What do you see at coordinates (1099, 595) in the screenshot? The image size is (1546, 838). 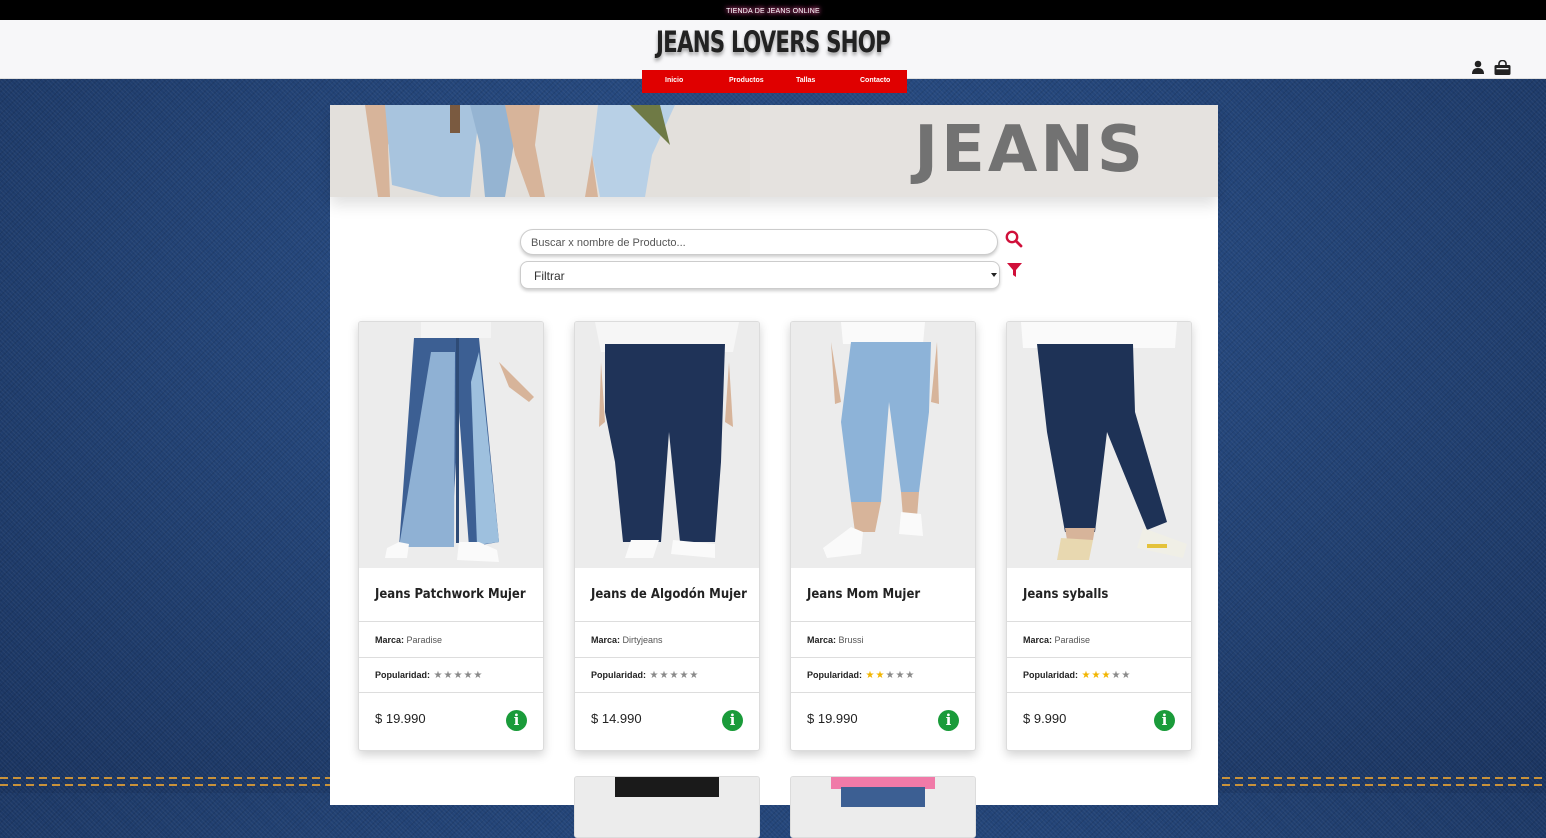 I see `product-name: Jeans syballs` at bounding box center [1099, 595].